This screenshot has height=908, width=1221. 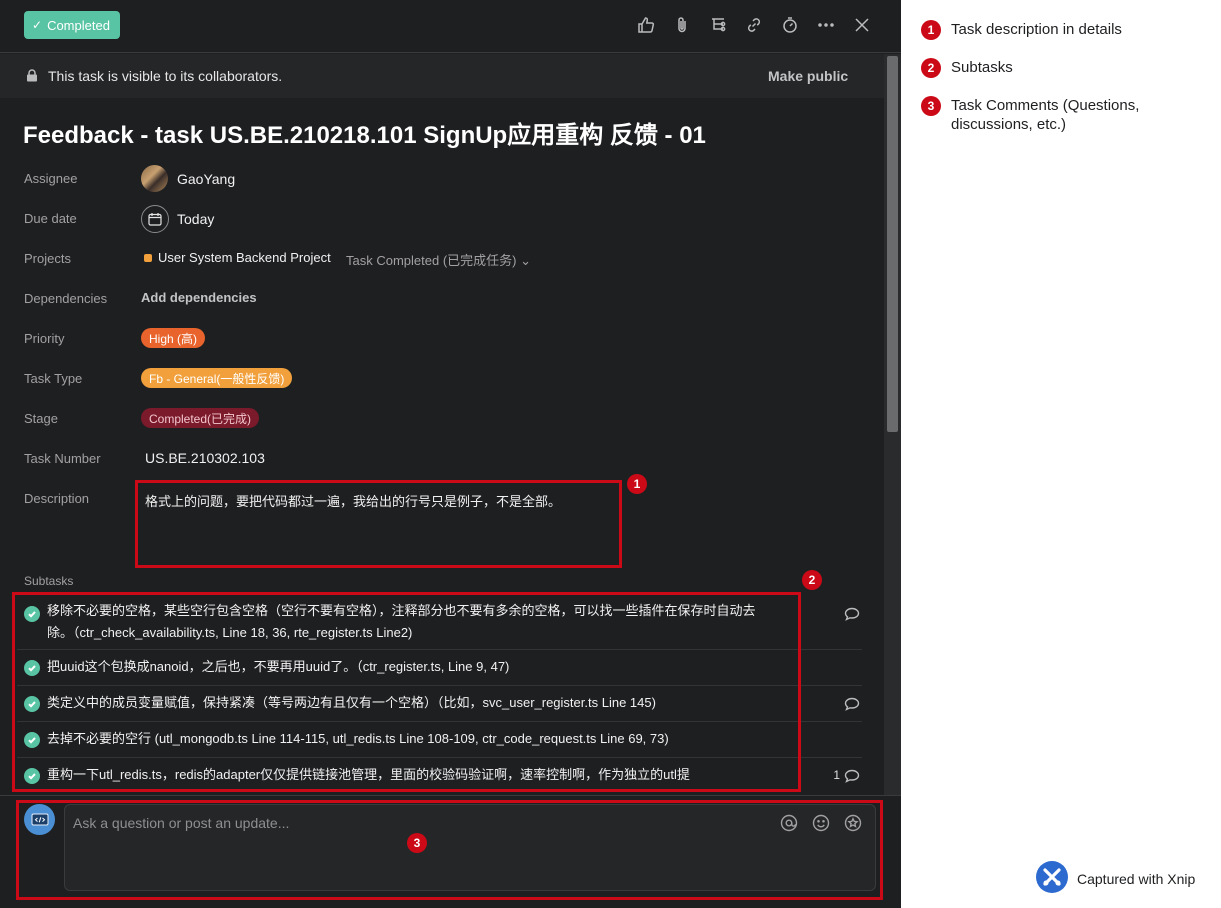 What do you see at coordinates (931, 68) in the screenshot?
I see `legend-badge-2: 2` at bounding box center [931, 68].